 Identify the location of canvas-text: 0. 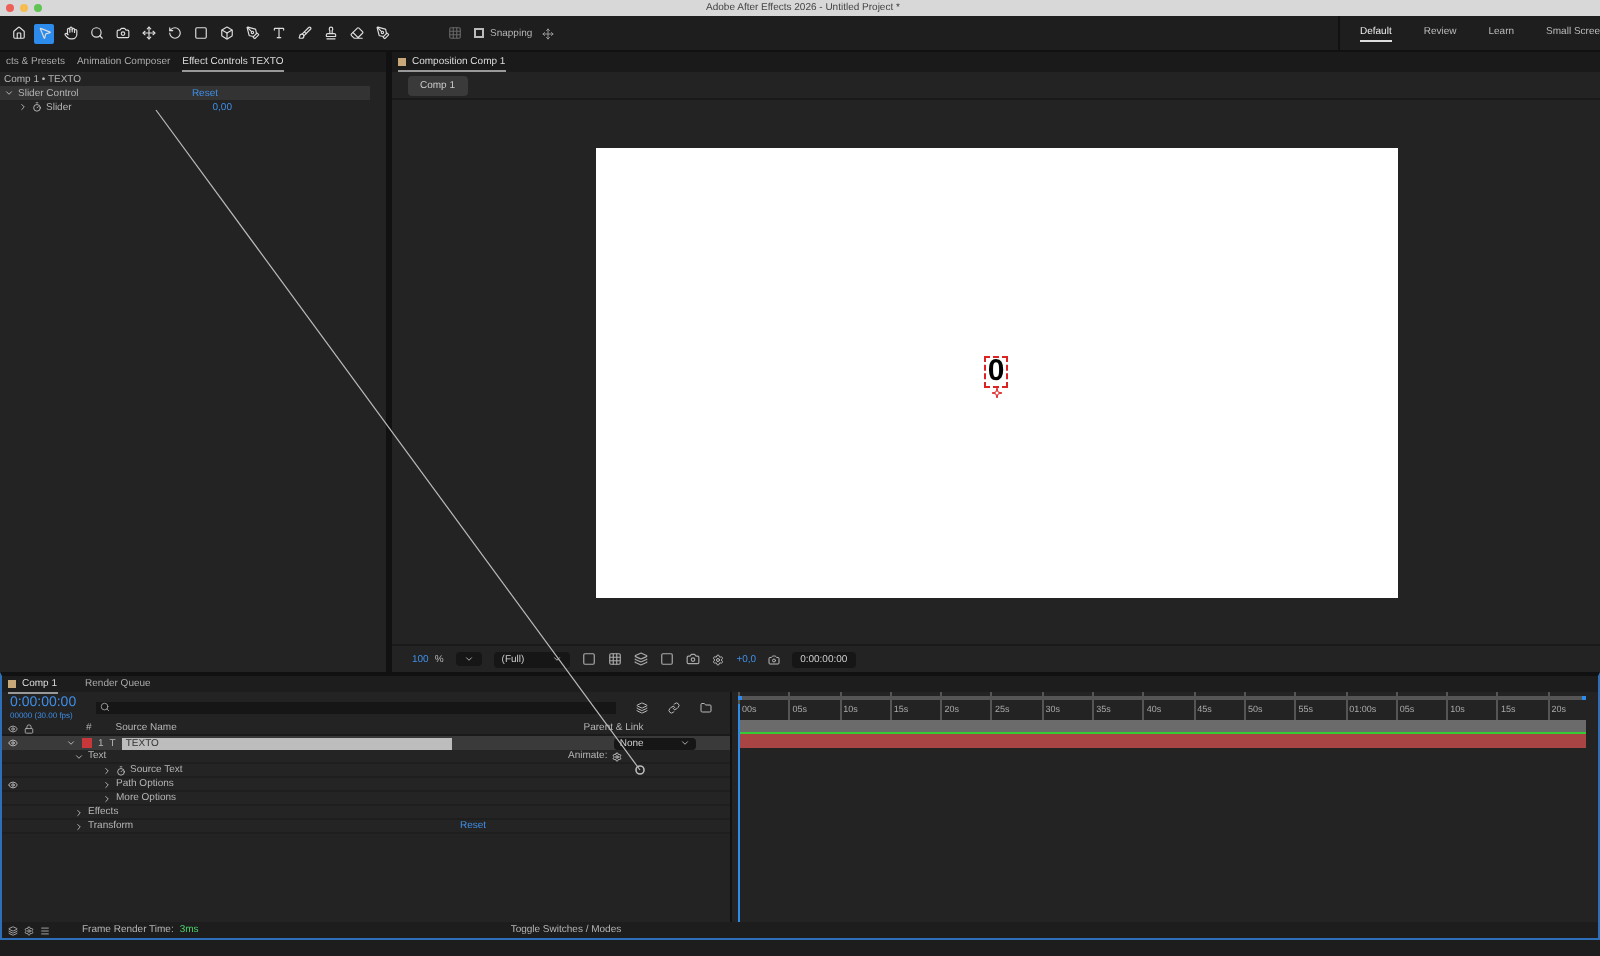
(996, 372).